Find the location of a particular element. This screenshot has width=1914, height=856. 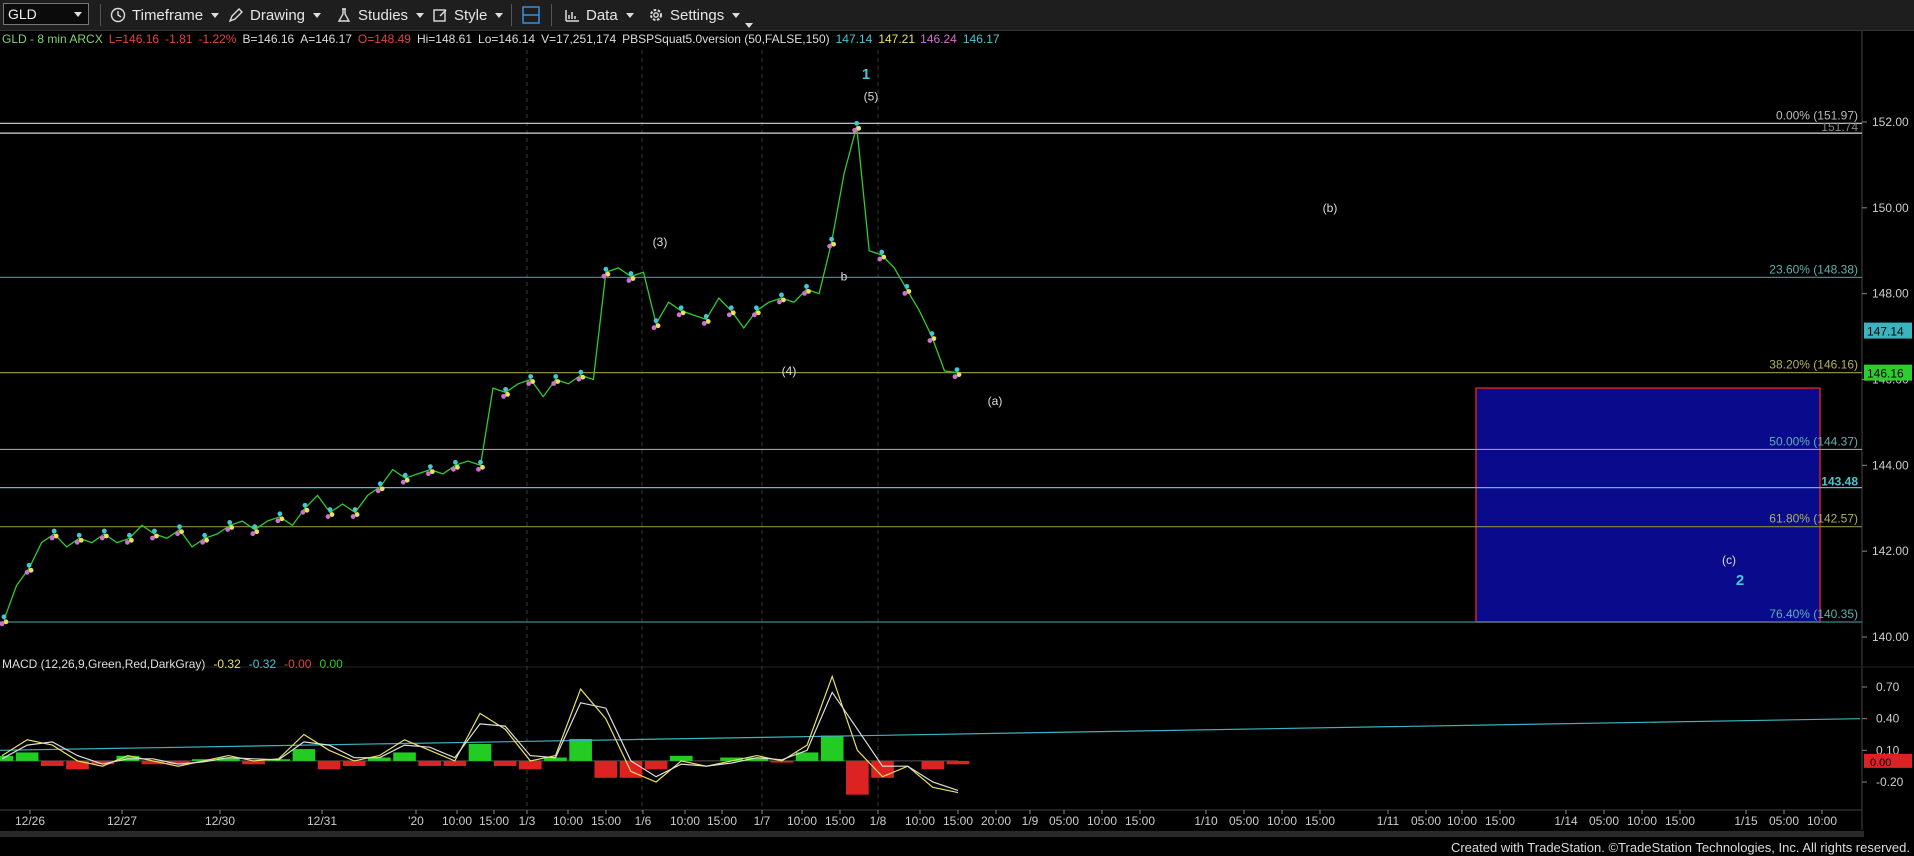

fib-level-label: 38.20% (146.16) is located at coordinates (1813, 365).